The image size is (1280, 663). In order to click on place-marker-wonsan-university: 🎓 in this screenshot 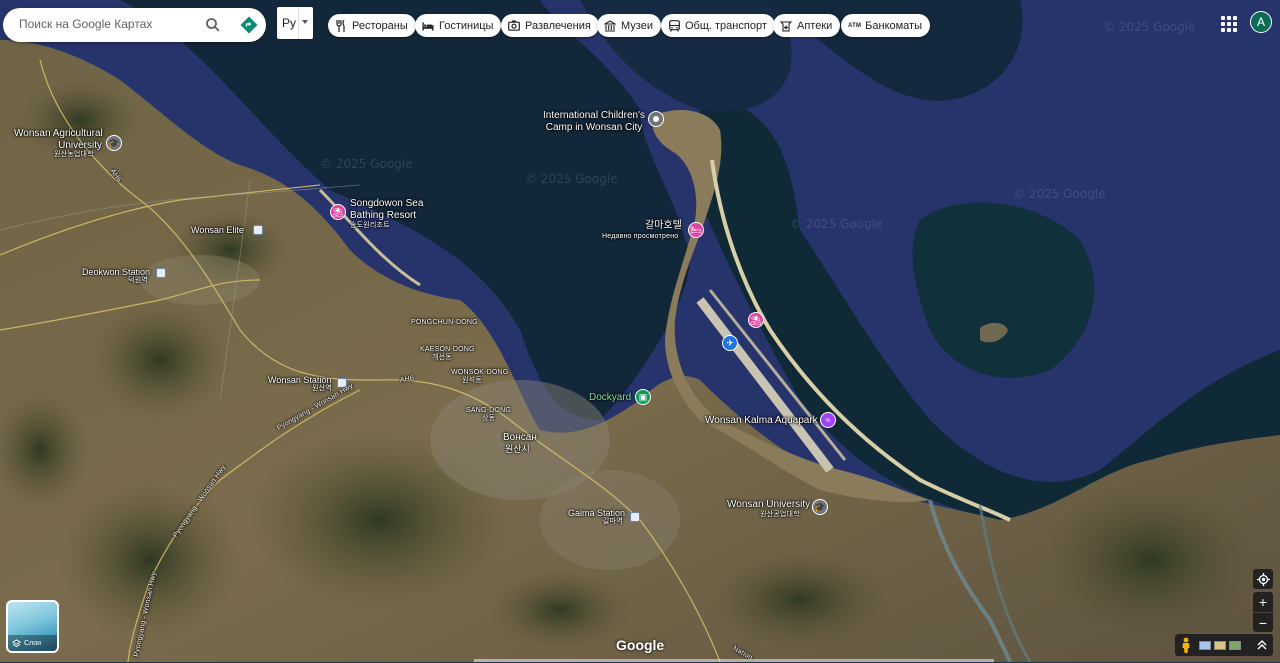, I will do `click(820, 507)`.